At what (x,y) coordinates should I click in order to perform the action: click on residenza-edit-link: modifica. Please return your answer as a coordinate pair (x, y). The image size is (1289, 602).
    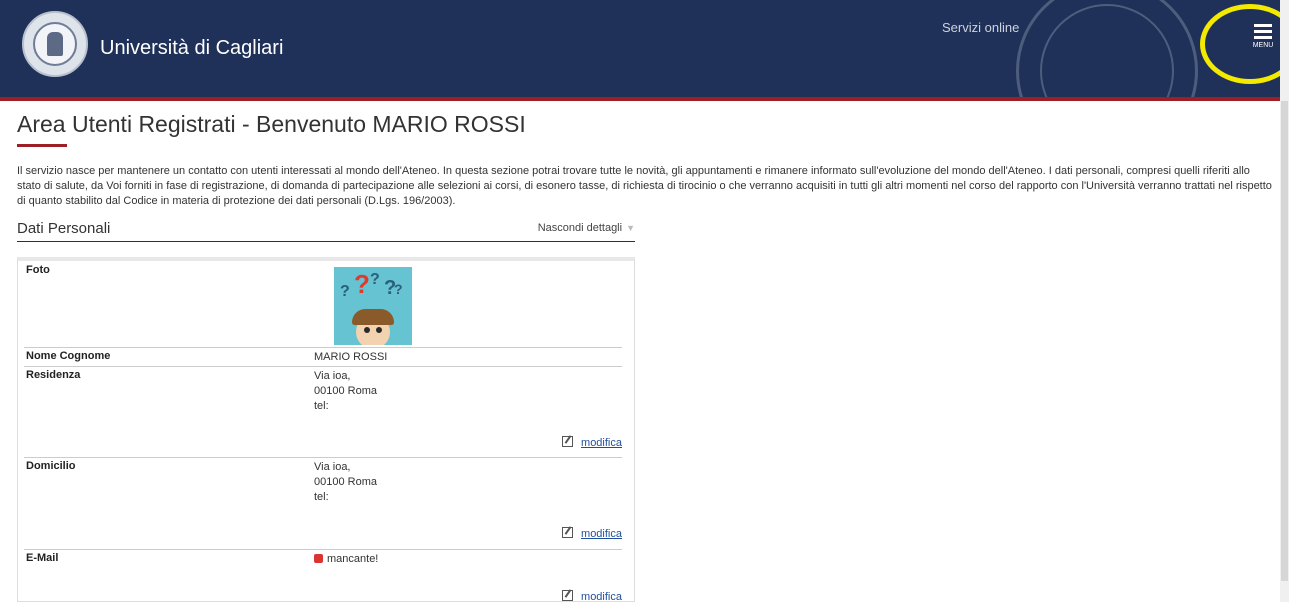
    Looking at the image, I should click on (592, 442).